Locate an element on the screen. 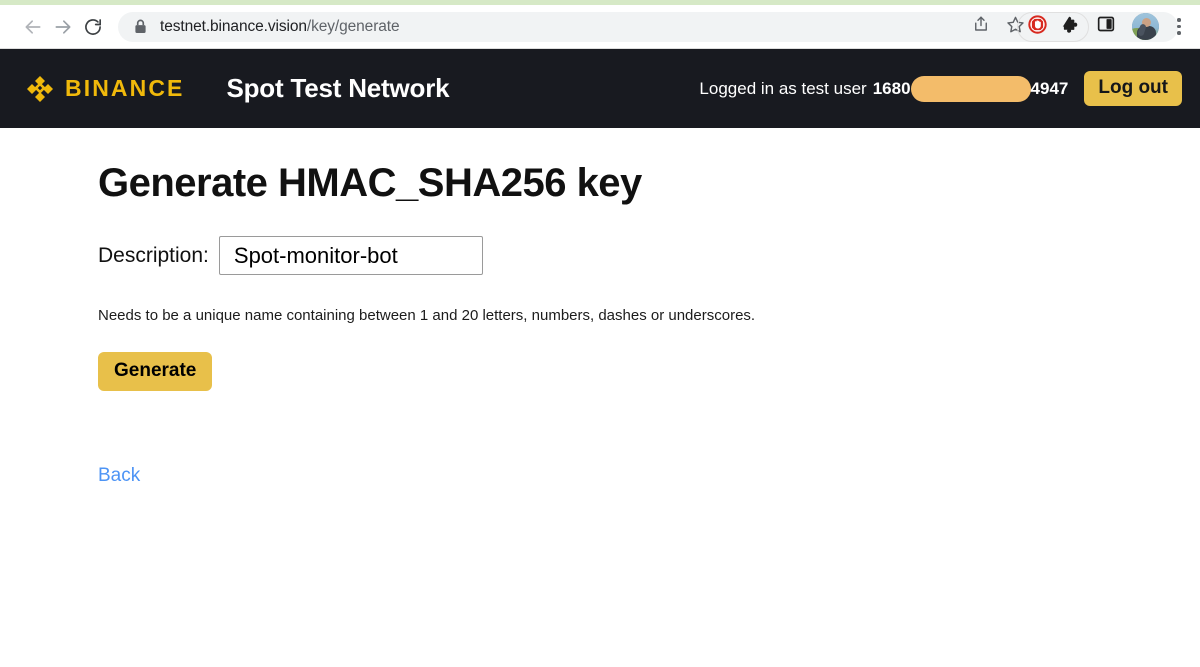 The height and width of the screenshot is (667, 1200). generate-button: Generate is located at coordinates (155, 371).